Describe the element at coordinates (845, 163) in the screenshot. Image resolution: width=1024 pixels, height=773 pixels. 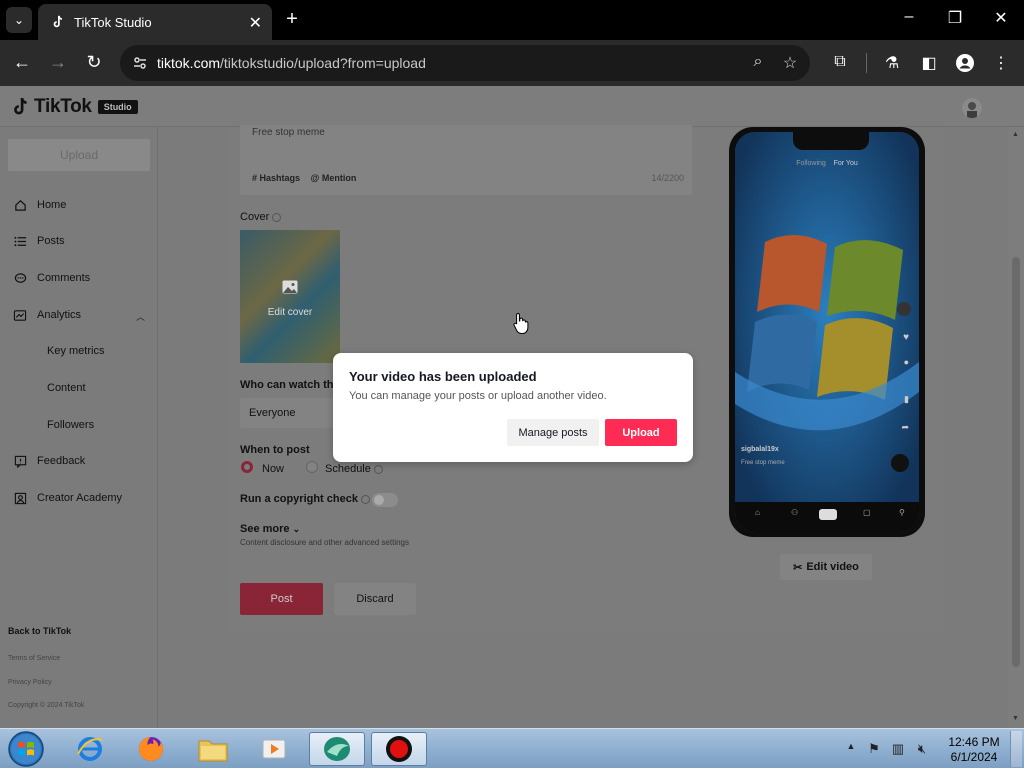
I see `preview-foryou-tab: For You` at that location.